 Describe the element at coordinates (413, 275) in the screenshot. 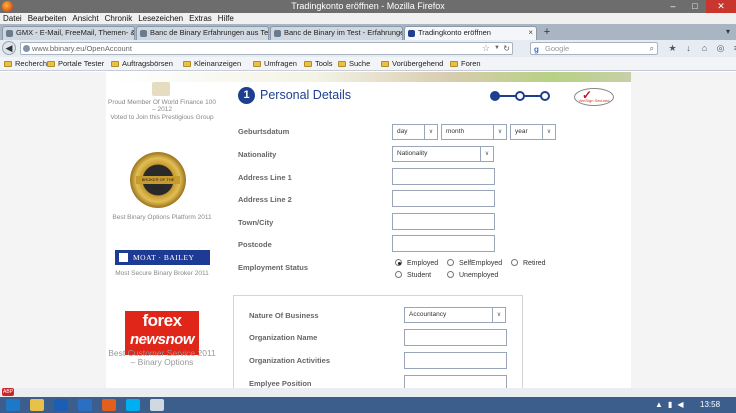

I see `radio-student: Student` at that location.